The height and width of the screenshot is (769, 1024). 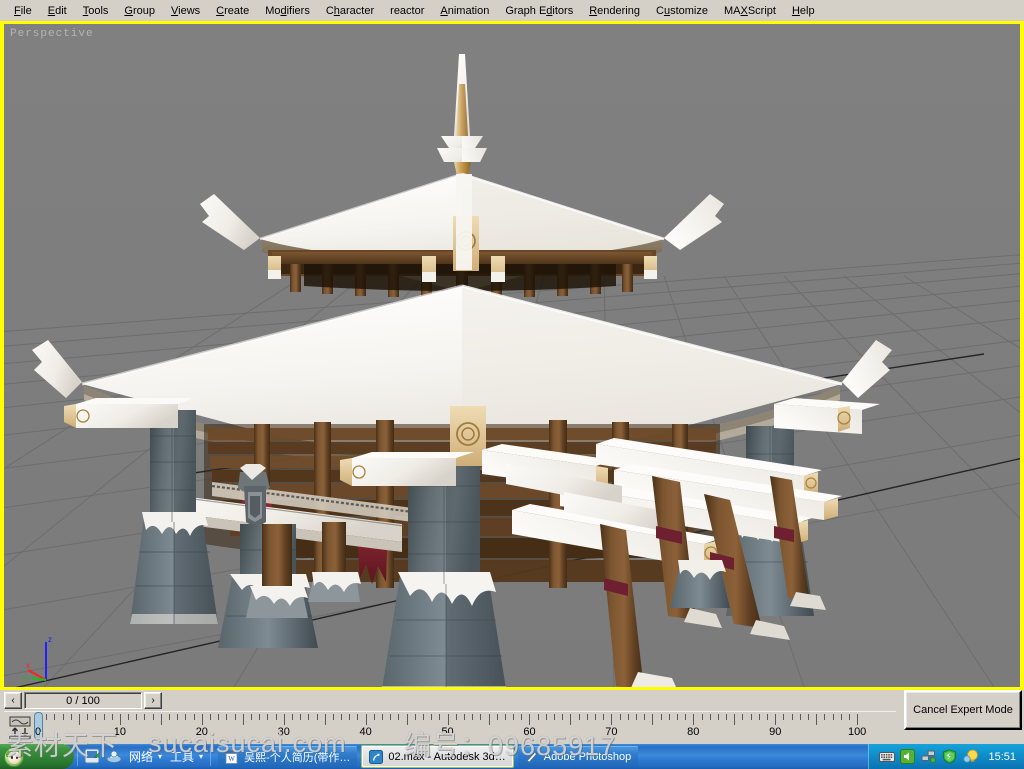 I want to click on menu-edit: Edit, so click(x=57, y=11).